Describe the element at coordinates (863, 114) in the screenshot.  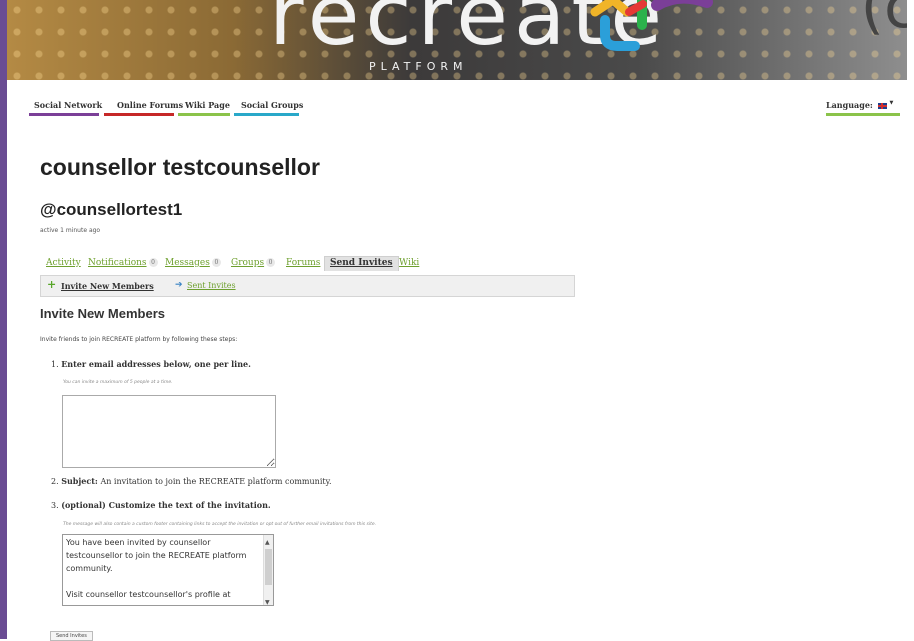
I see `language-underline` at that location.